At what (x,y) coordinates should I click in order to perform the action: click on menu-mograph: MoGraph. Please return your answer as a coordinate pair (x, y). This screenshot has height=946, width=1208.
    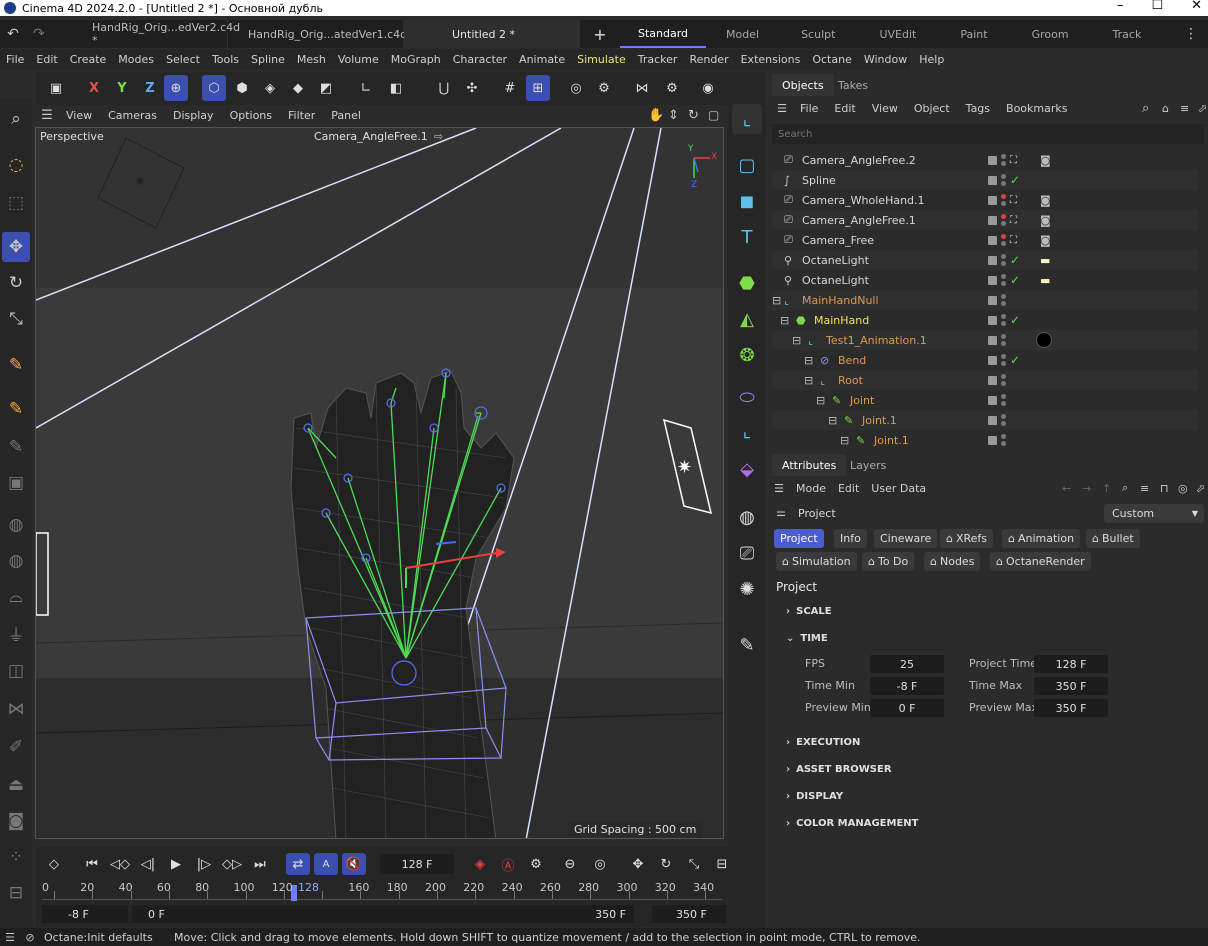
    Looking at the image, I should click on (416, 59).